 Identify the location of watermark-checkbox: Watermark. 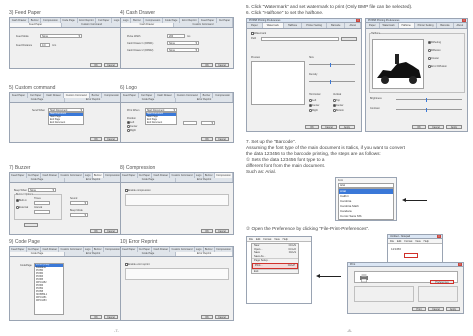
(258, 33).